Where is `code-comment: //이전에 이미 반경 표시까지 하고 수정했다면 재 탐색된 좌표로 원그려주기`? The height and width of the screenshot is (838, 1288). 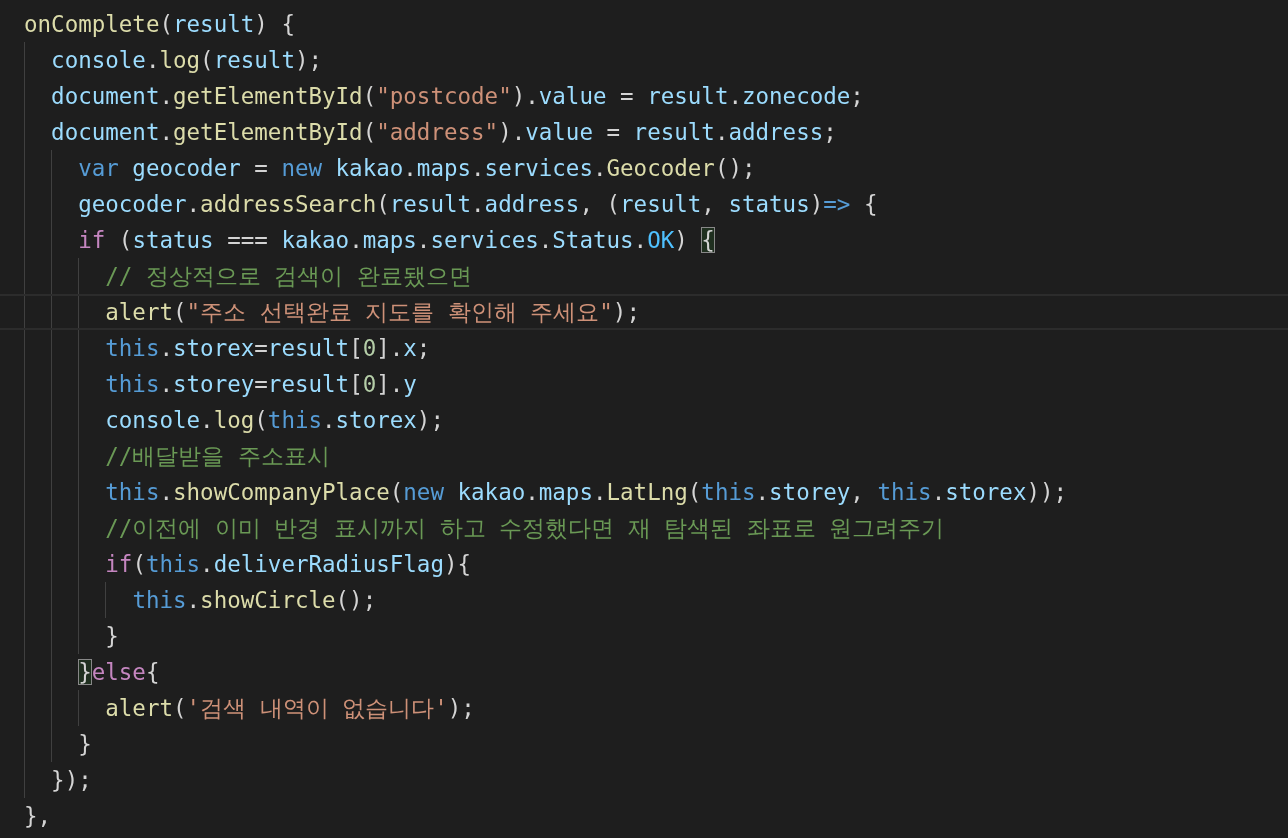
code-comment: //이전에 이미 반경 표시까지 하고 수정했다면 재 탐색된 좌표로 원그려주기 is located at coordinates (525, 528).